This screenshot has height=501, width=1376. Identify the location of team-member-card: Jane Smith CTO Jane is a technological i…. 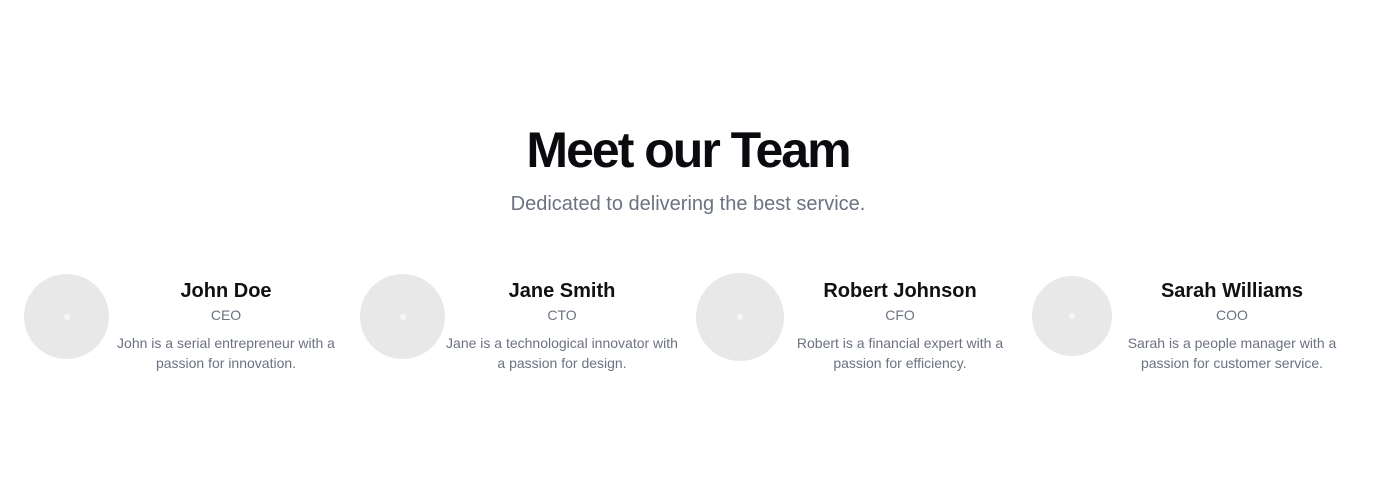
(528, 325).